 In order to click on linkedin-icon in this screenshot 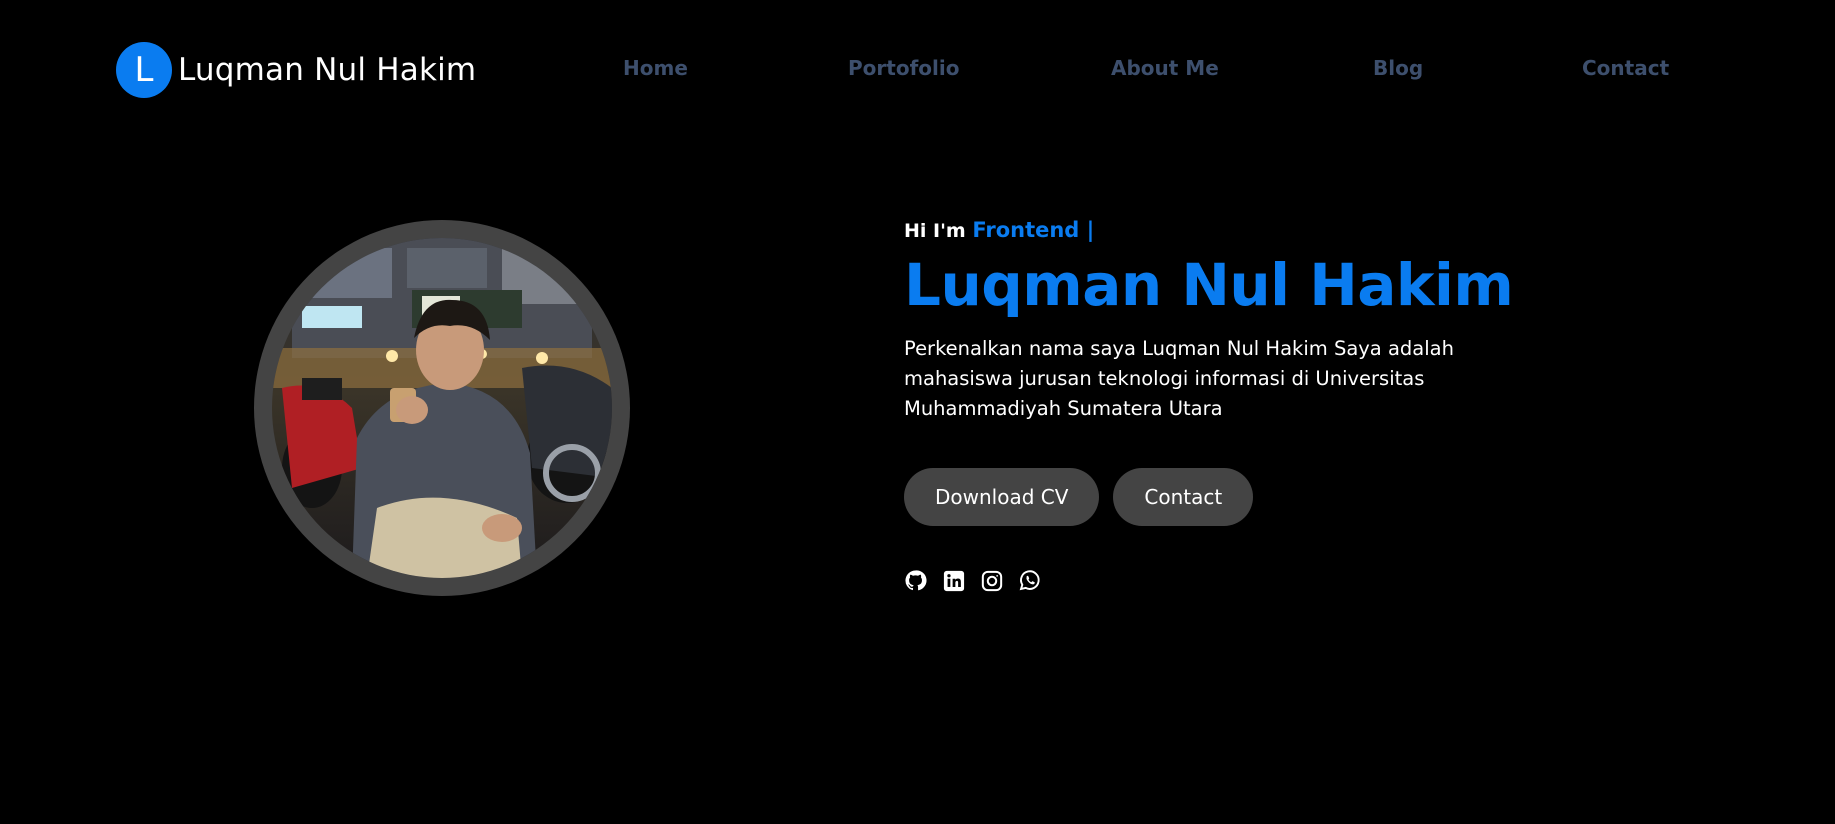, I will do `click(953, 580)`.